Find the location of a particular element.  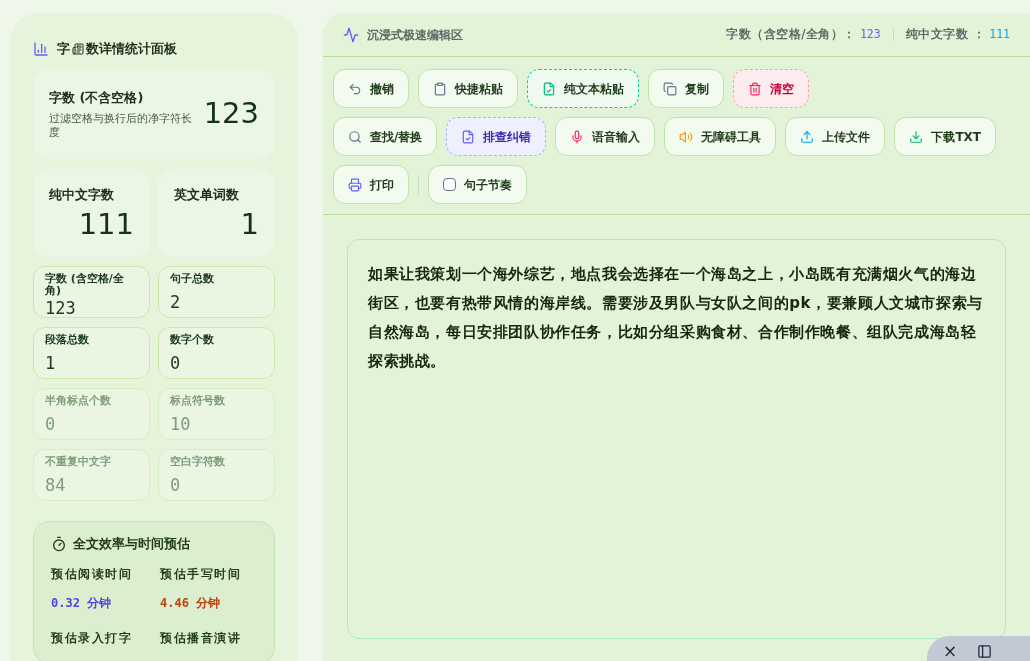

toolbar-button: 撤销 is located at coordinates (371, 88).